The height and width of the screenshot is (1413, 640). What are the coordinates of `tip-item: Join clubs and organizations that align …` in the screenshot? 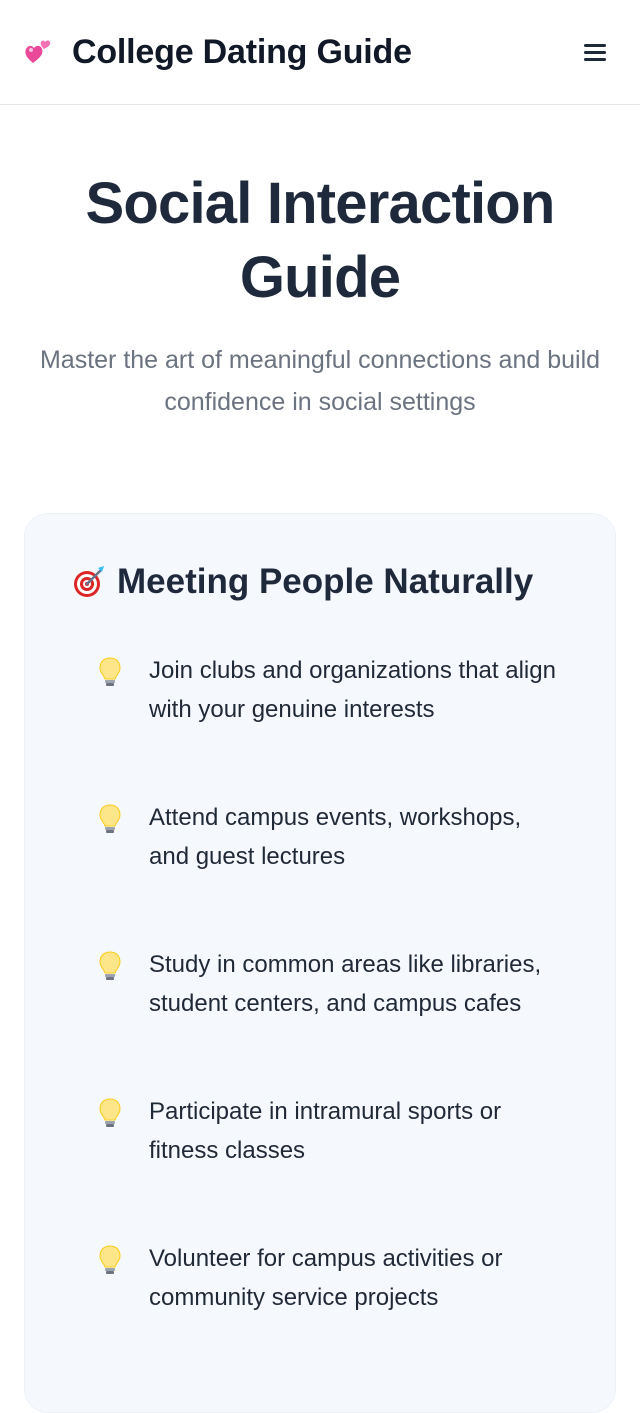 It's located at (332, 690).